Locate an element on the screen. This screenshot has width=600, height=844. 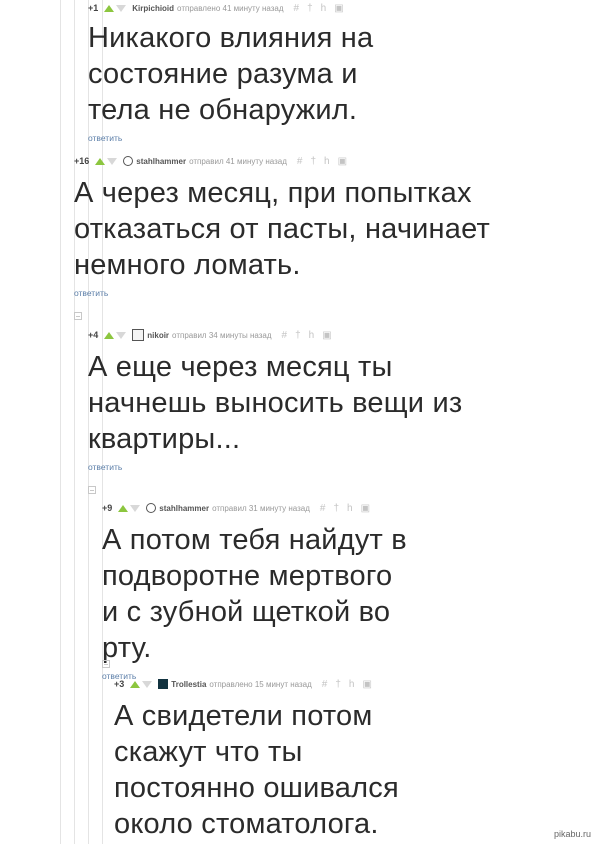
comment-author: Trollestia is located at coordinates (188, 684).